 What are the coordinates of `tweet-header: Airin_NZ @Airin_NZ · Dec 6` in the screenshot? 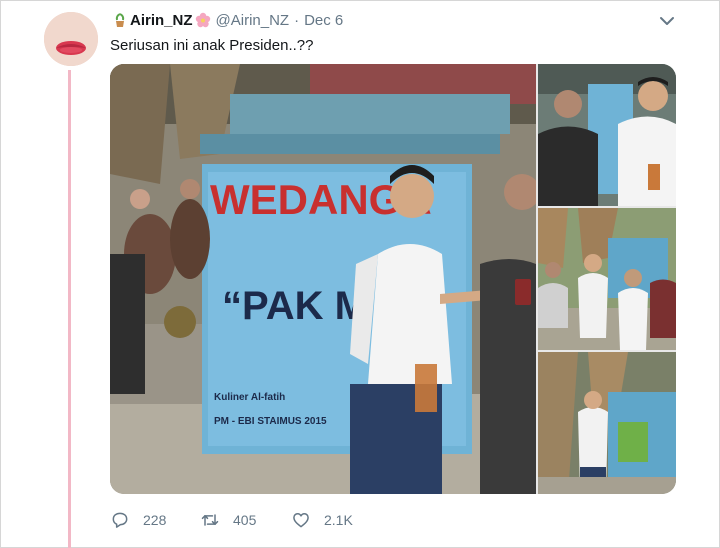 It's located at (227, 20).